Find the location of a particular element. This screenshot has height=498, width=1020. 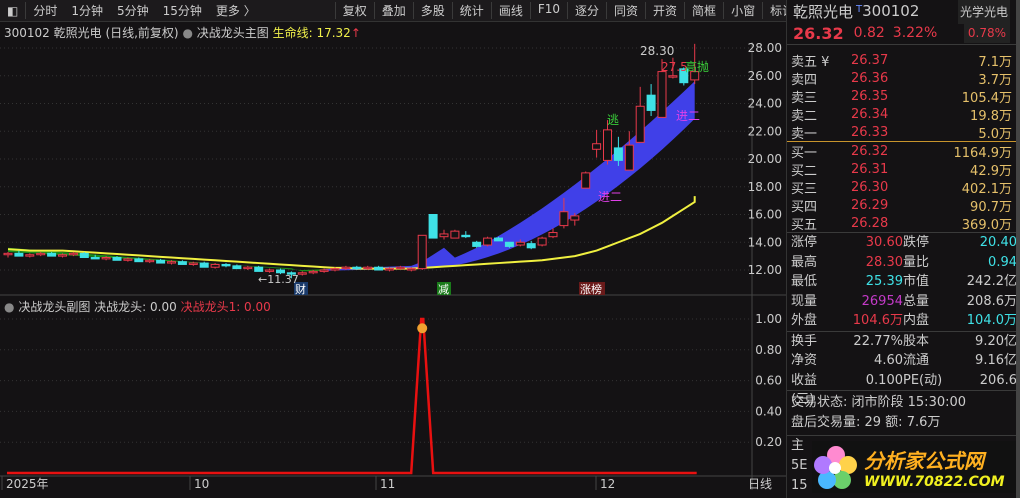

quote-pct: 3.22% is located at coordinates (915, 33).